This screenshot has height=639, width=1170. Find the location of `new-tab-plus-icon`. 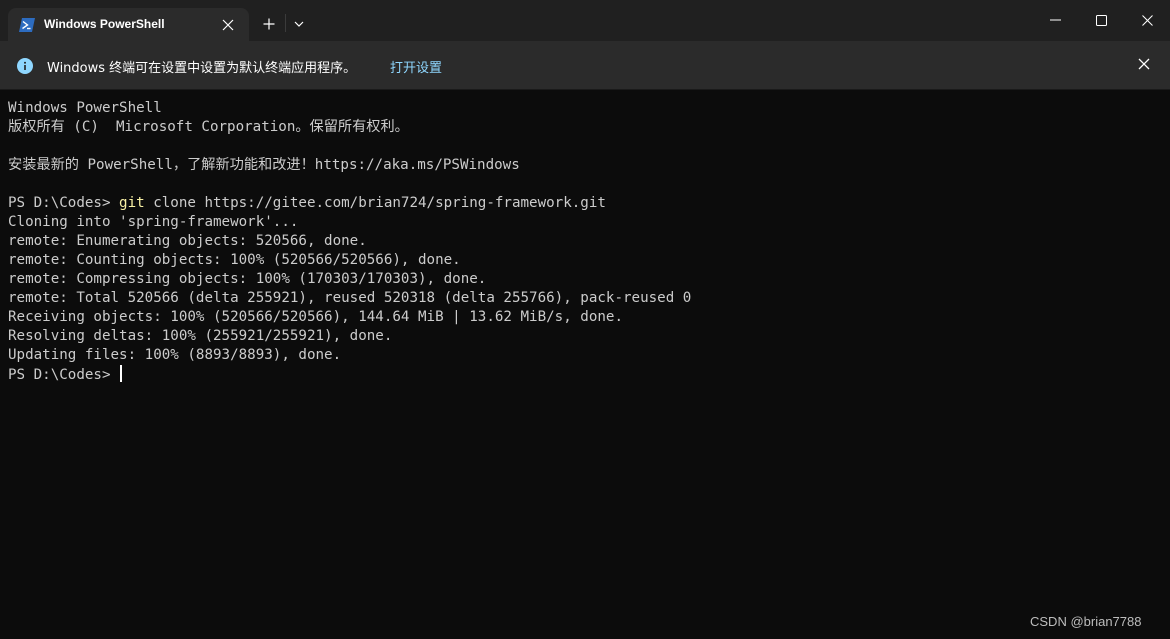

new-tab-plus-icon is located at coordinates (269, 24).